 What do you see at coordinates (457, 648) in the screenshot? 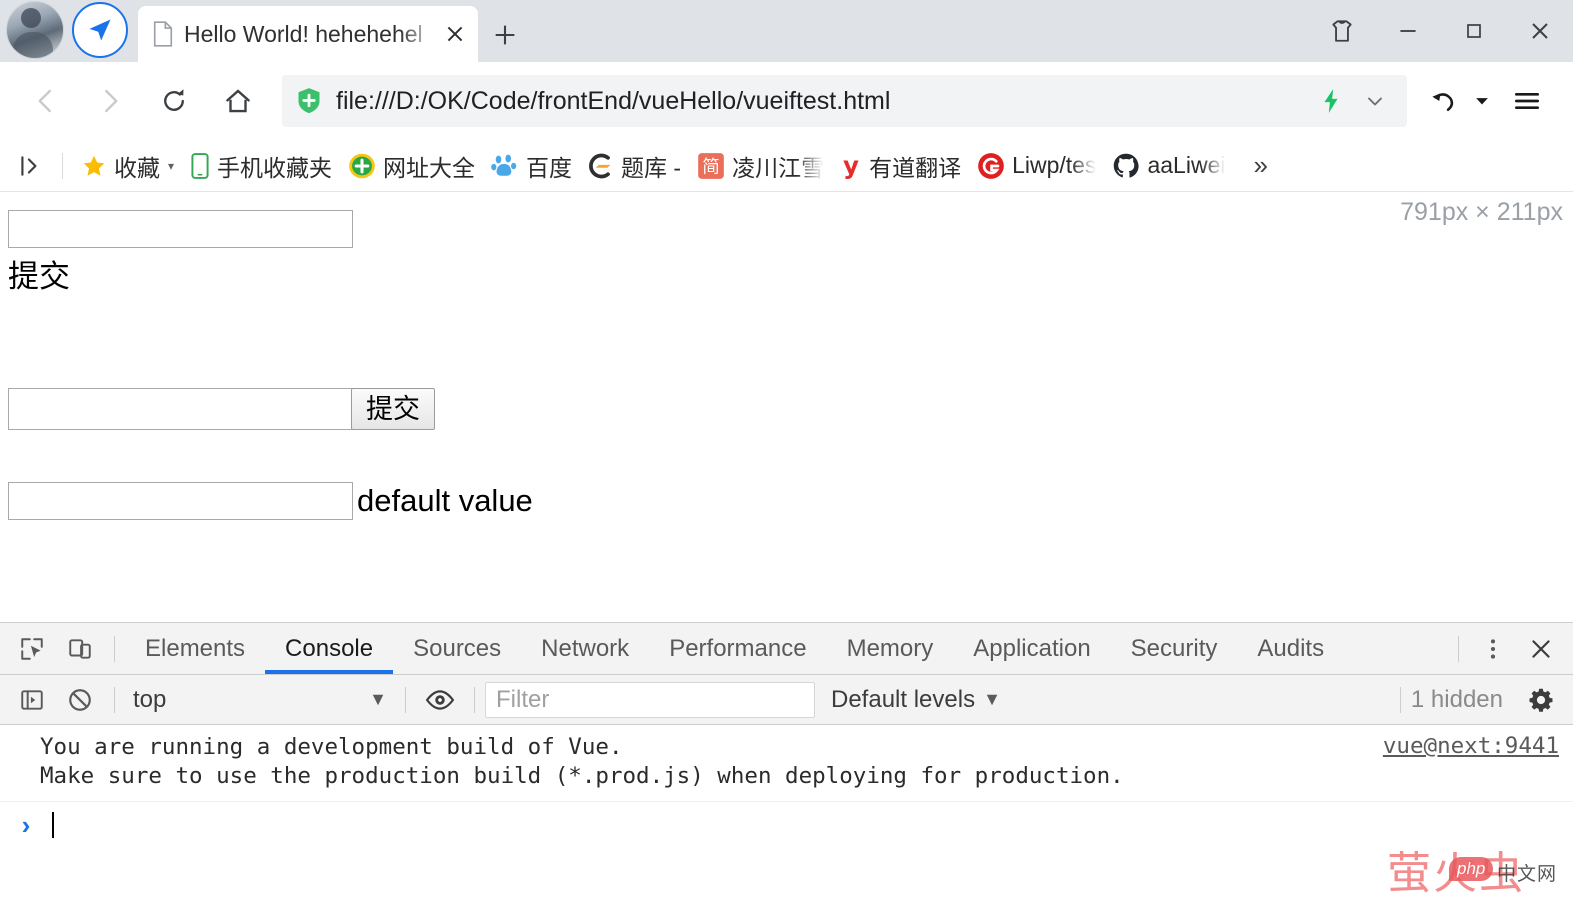
I see `tab-sources: Sources` at bounding box center [457, 648].